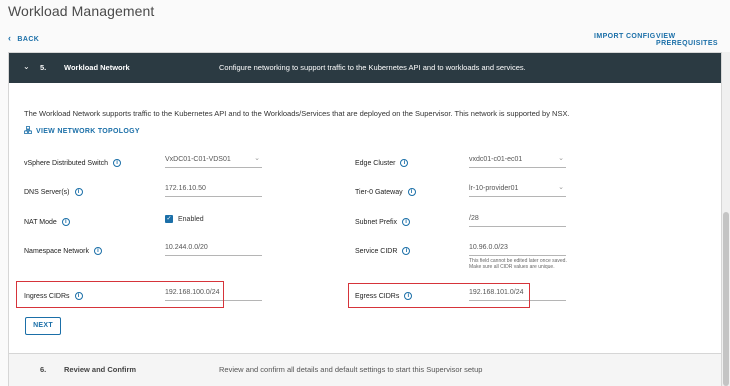 The image size is (730, 386). What do you see at coordinates (28, 131) in the screenshot?
I see `topology-icon` at bounding box center [28, 131].